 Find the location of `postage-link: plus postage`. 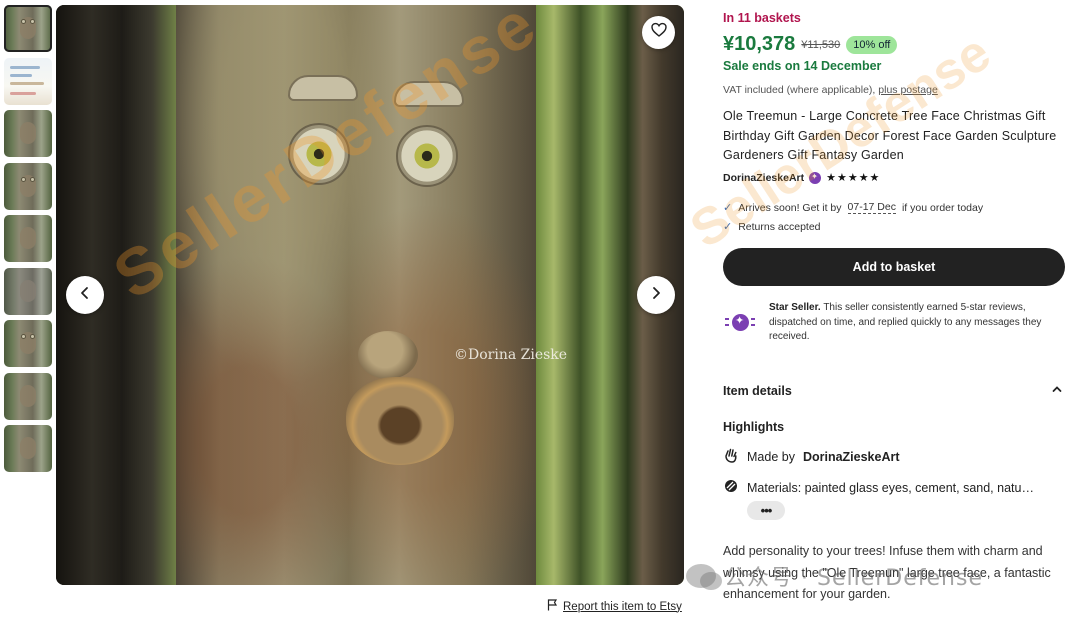

postage-link: plus postage is located at coordinates (908, 90).